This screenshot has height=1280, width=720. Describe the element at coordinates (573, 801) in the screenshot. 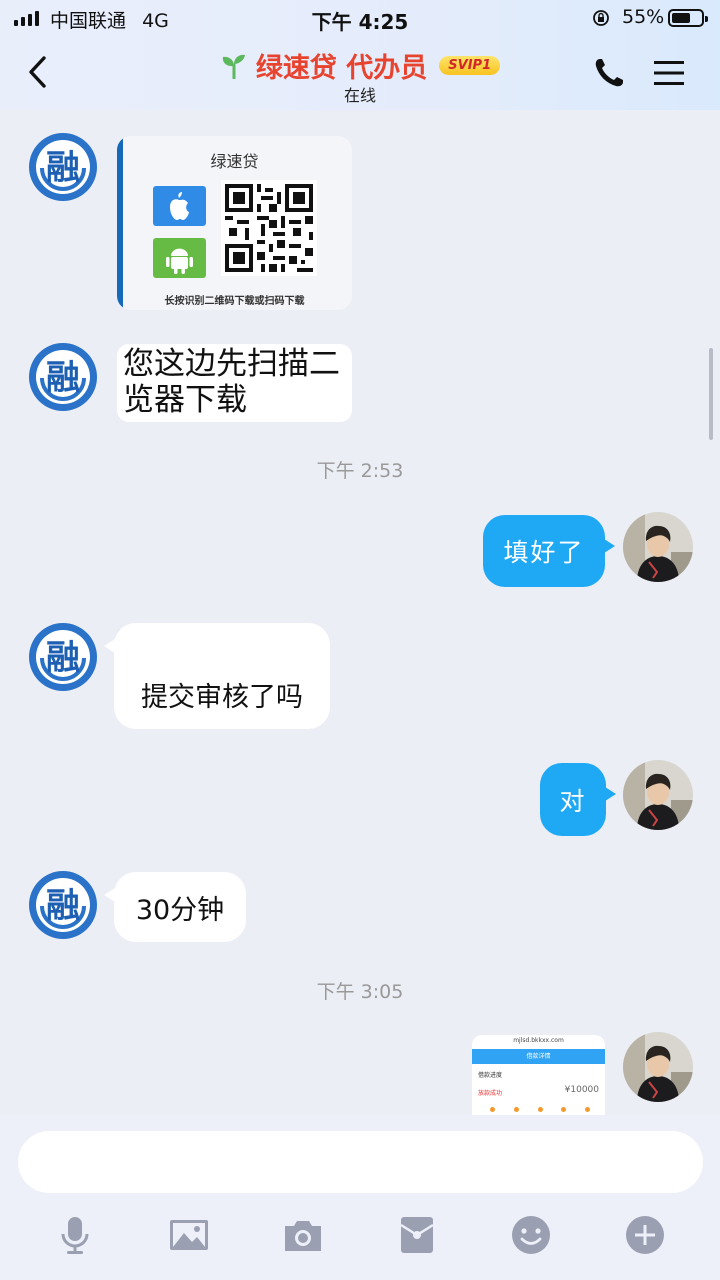

I see `message-text: 对` at that location.